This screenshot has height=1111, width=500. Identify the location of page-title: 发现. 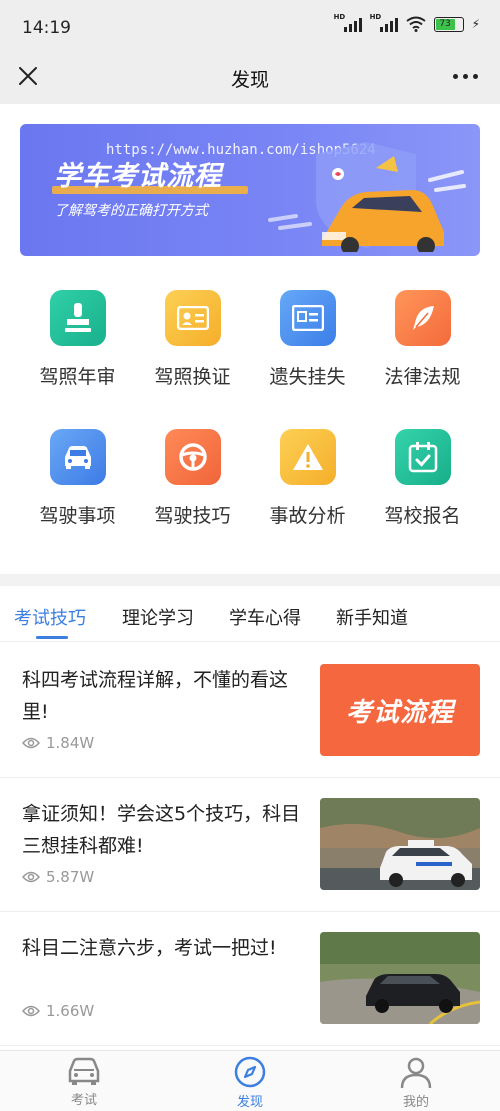
(249, 80).